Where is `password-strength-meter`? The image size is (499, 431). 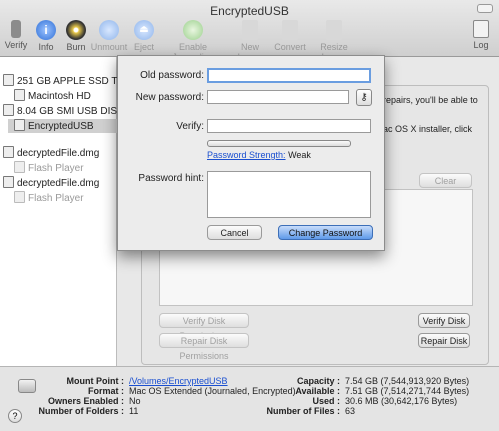
password-strength-meter is located at coordinates (279, 143).